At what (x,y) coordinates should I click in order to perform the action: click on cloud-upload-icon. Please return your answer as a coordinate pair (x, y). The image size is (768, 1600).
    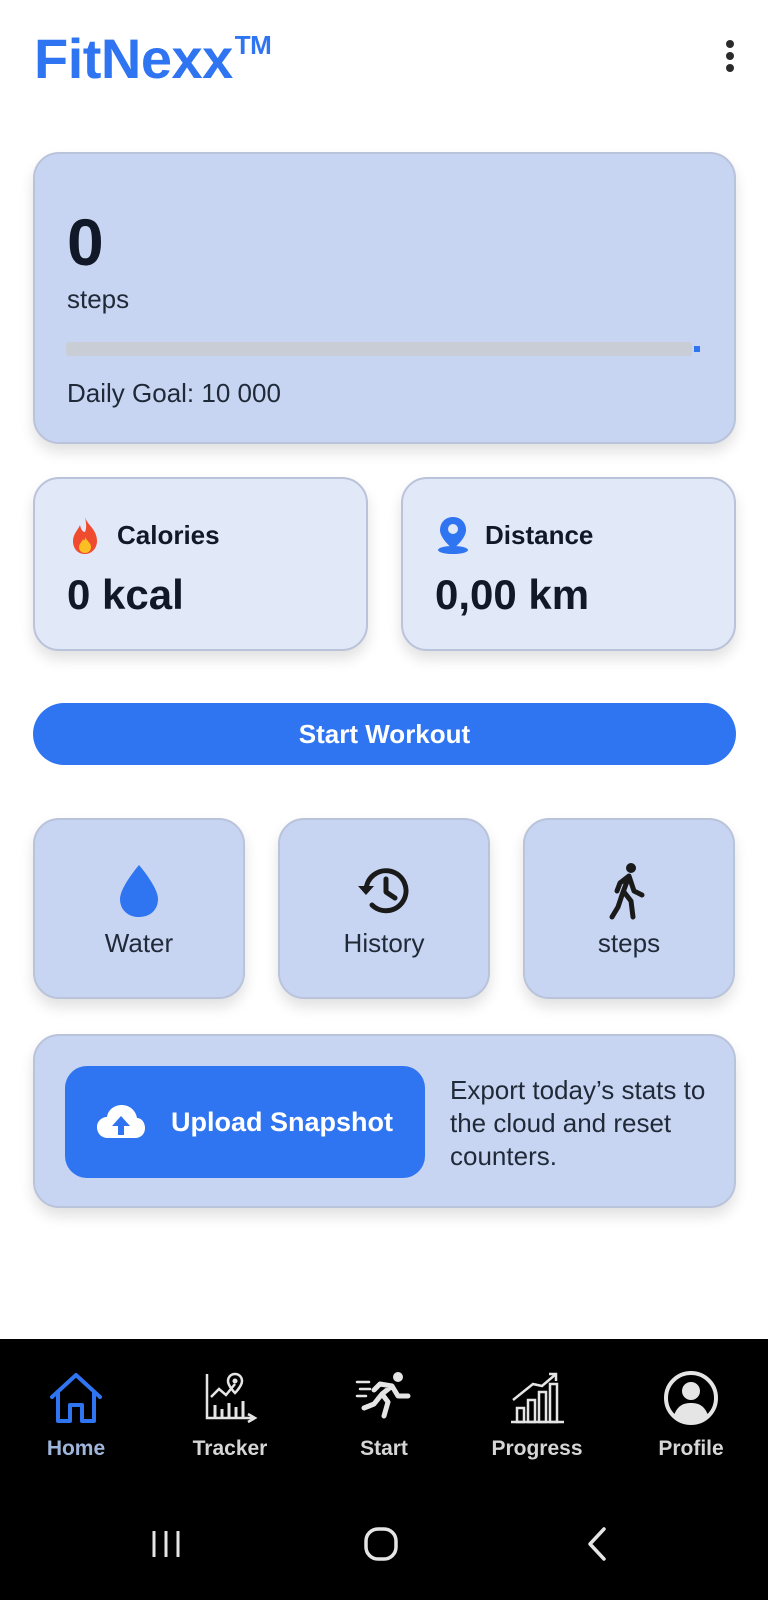
    Looking at the image, I should click on (121, 1121).